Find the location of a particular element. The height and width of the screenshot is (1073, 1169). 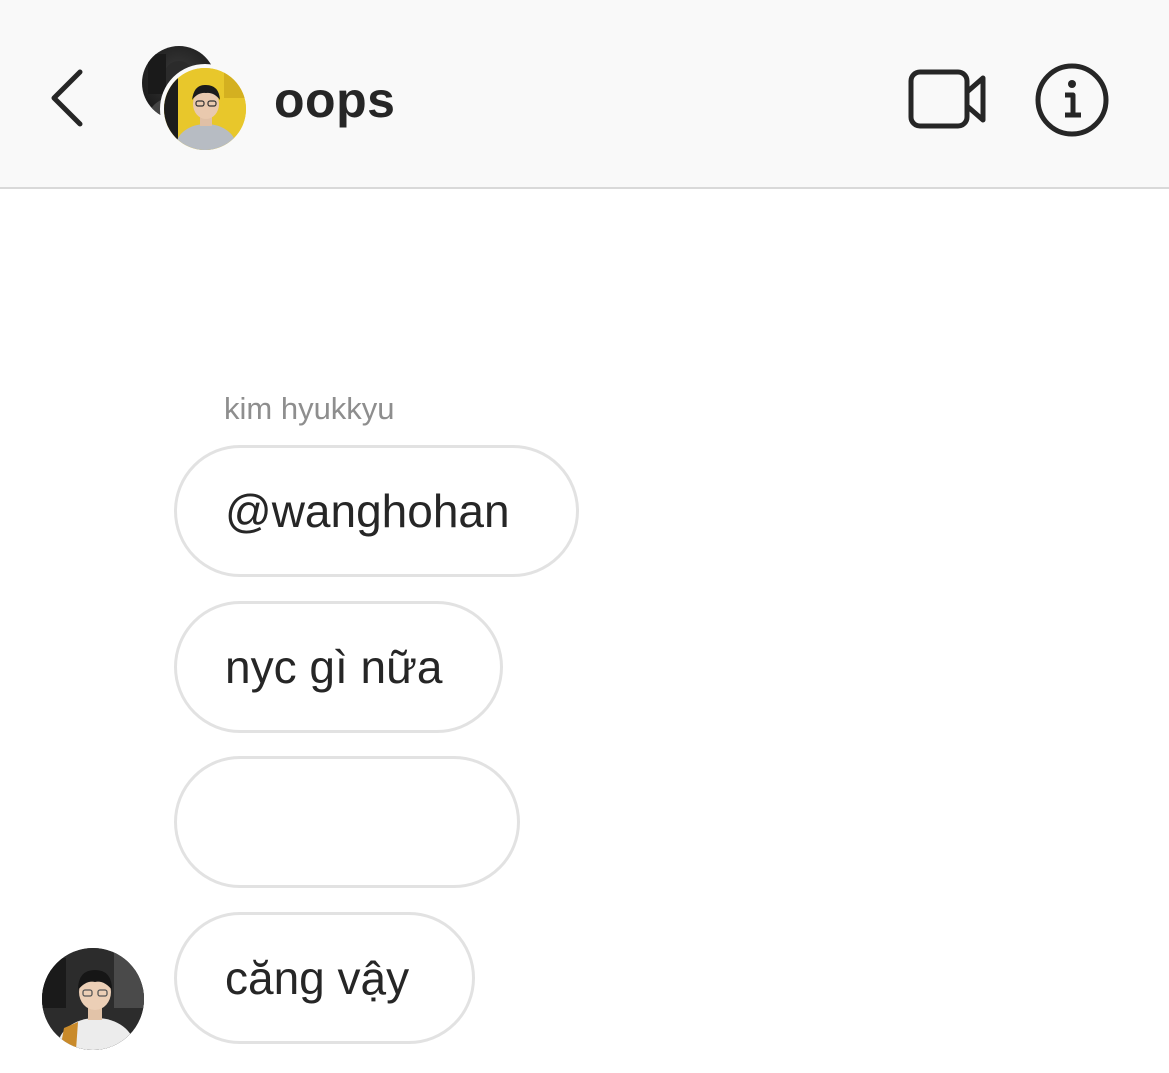

chat-title: oops is located at coordinates (334, 100).